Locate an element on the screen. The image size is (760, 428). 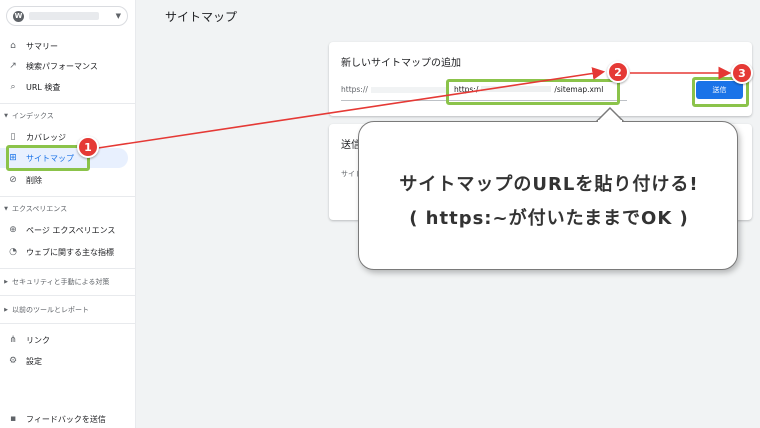
sidebar-item-summary: ⌂ サマリー is located at coordinates (29, 46).